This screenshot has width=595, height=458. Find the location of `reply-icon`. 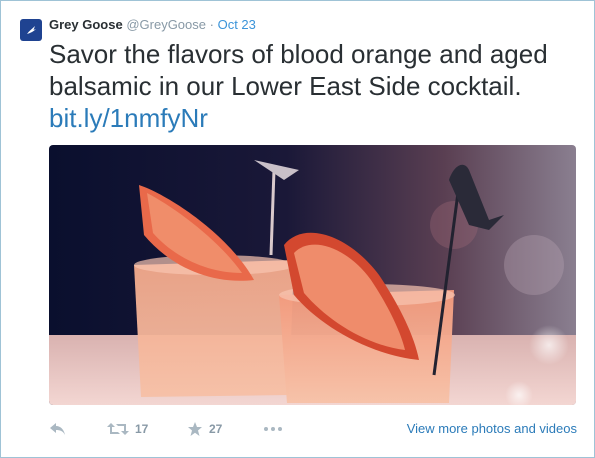

reply-icon is located at coordinates (57, 429).